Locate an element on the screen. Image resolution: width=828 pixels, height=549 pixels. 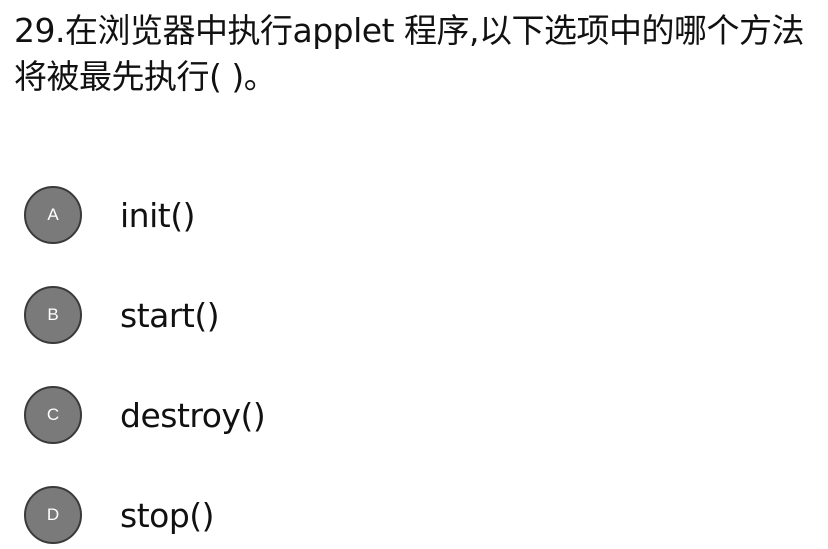
option-b-text: start() is located at coordinates (170, 315).